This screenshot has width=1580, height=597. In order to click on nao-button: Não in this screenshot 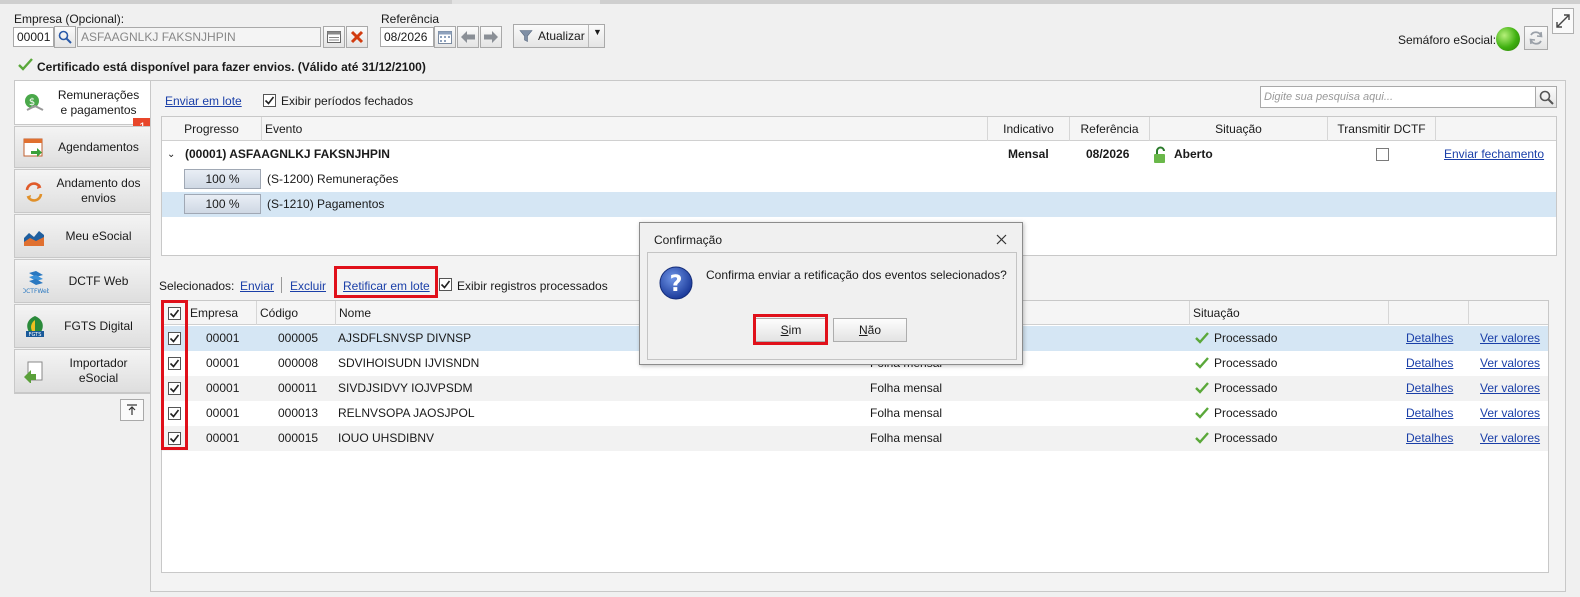, I will do `click(870, 330)`.